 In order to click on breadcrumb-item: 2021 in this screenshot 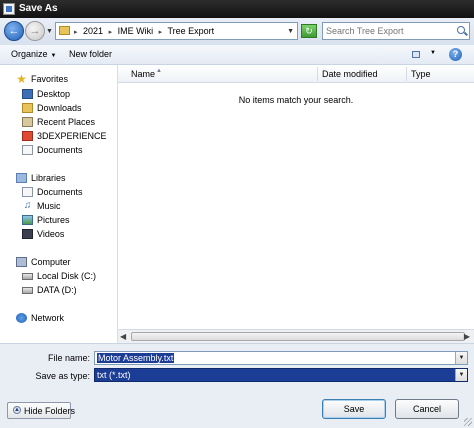, I will do `click(93, 31)`.